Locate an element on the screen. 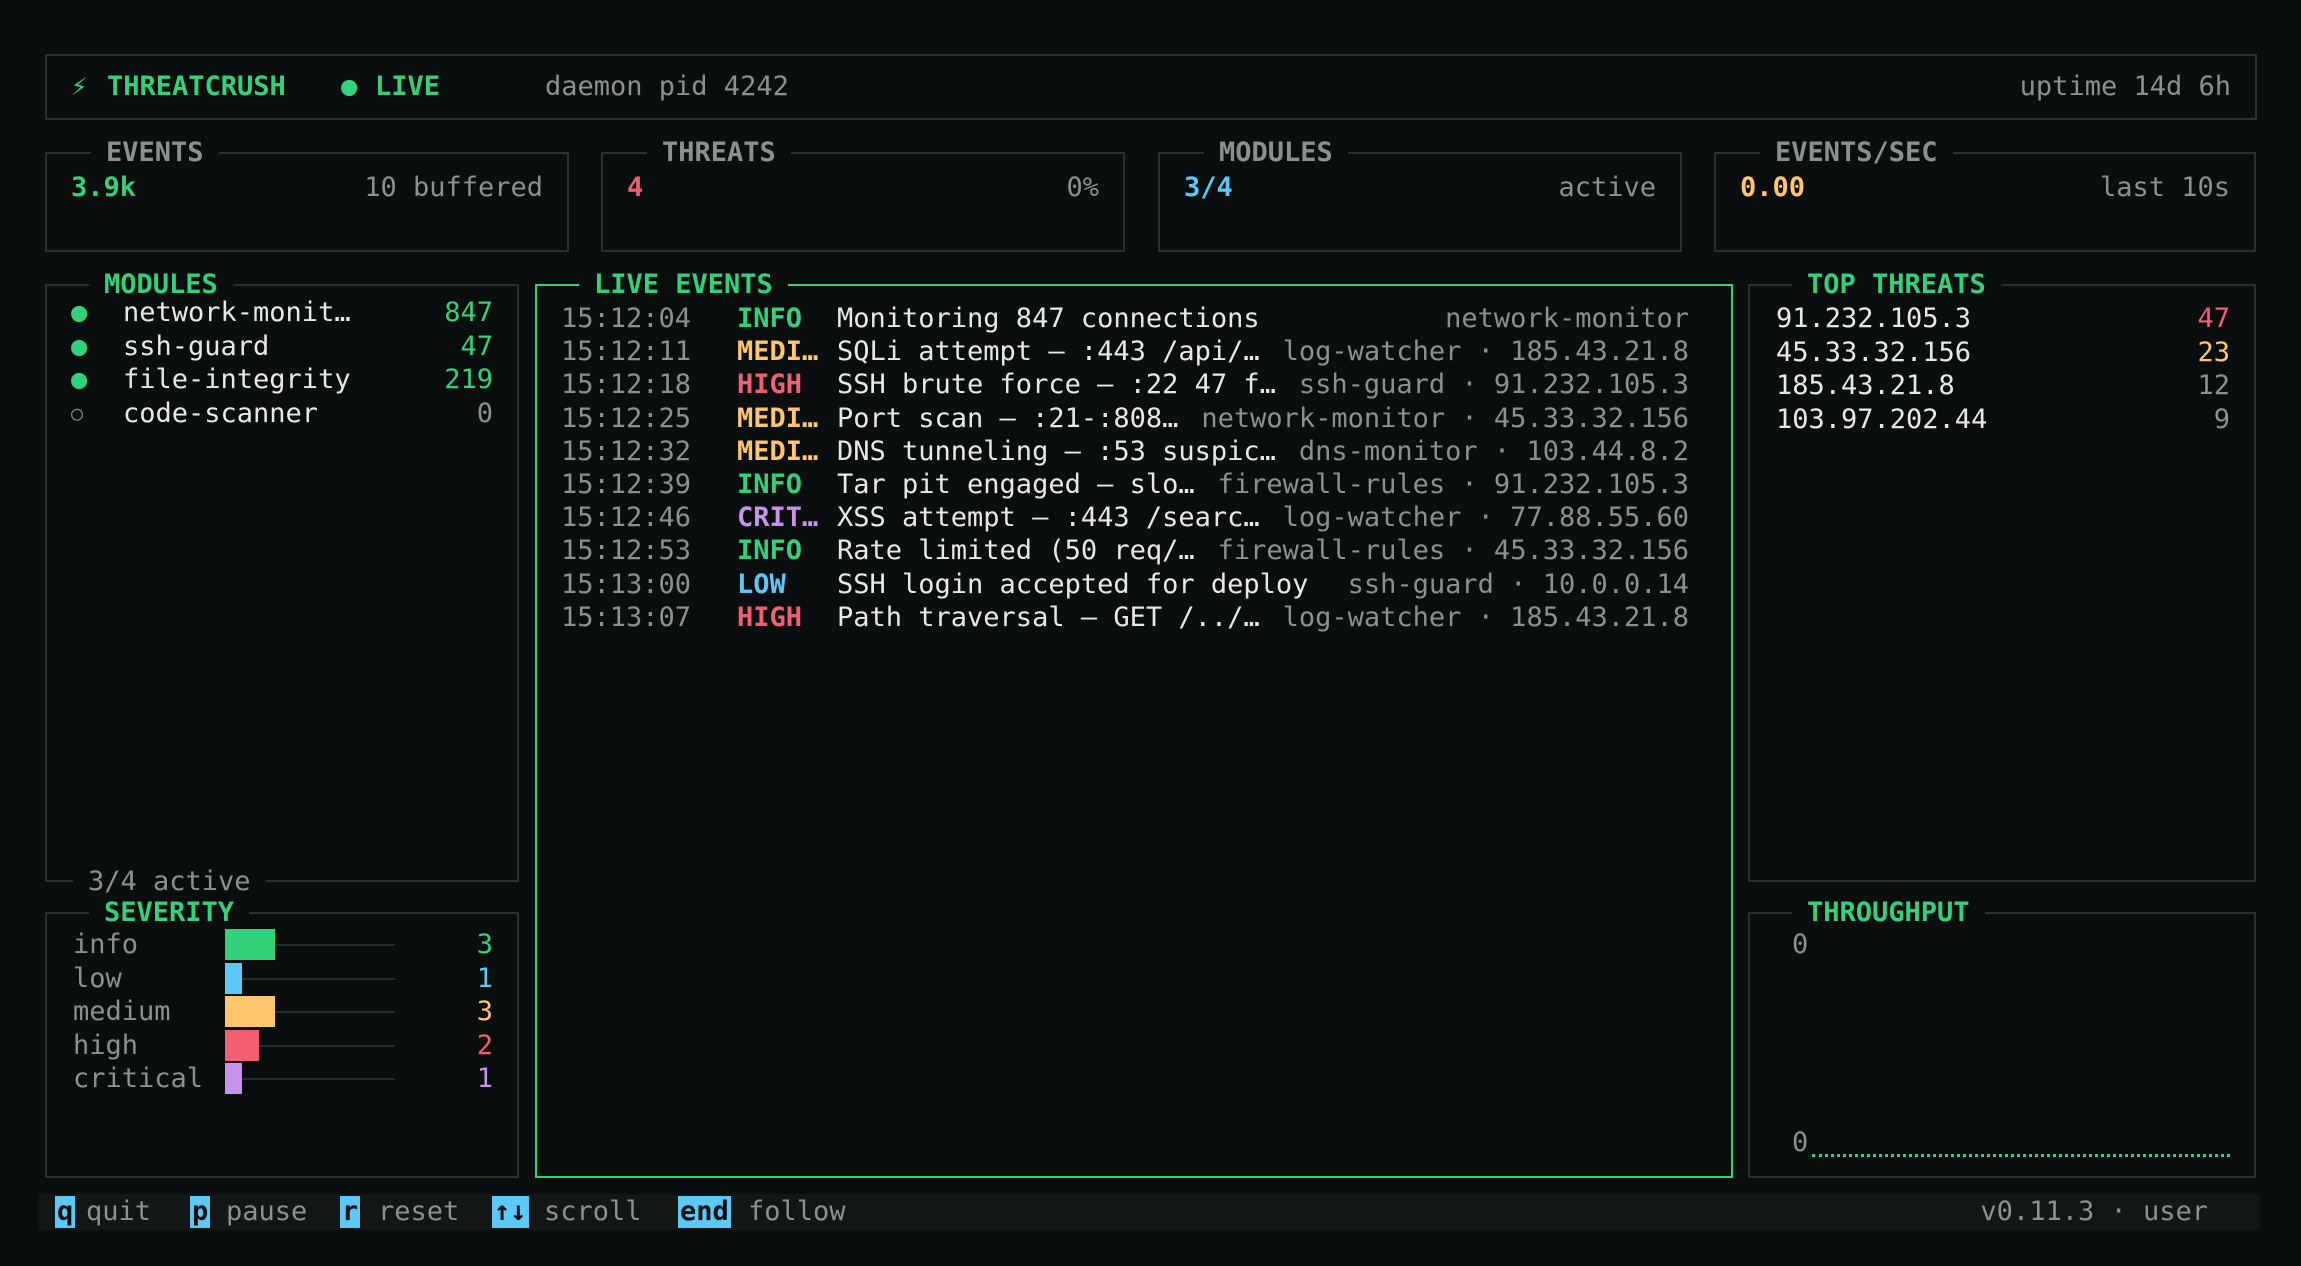  severity-row: low 1 is located at coordinates (282, 978).